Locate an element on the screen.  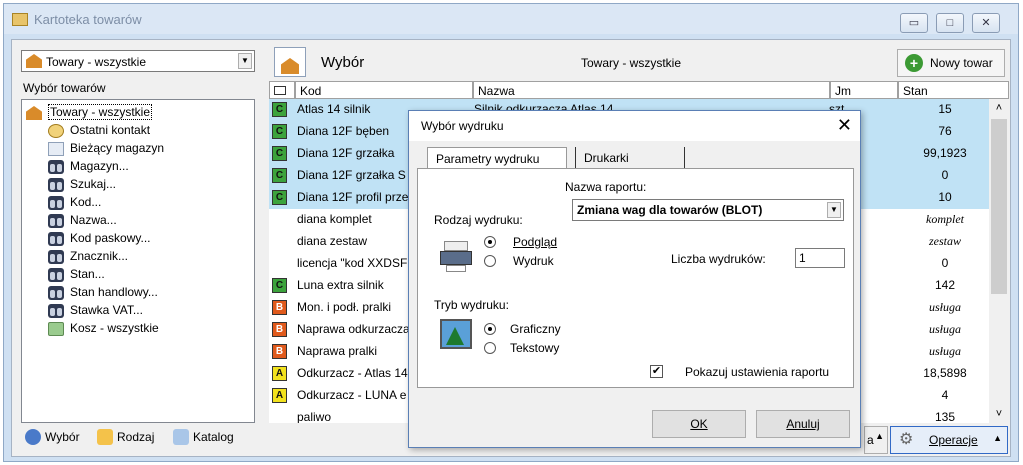
magnifier-icon is located at coordinates (33, 437).